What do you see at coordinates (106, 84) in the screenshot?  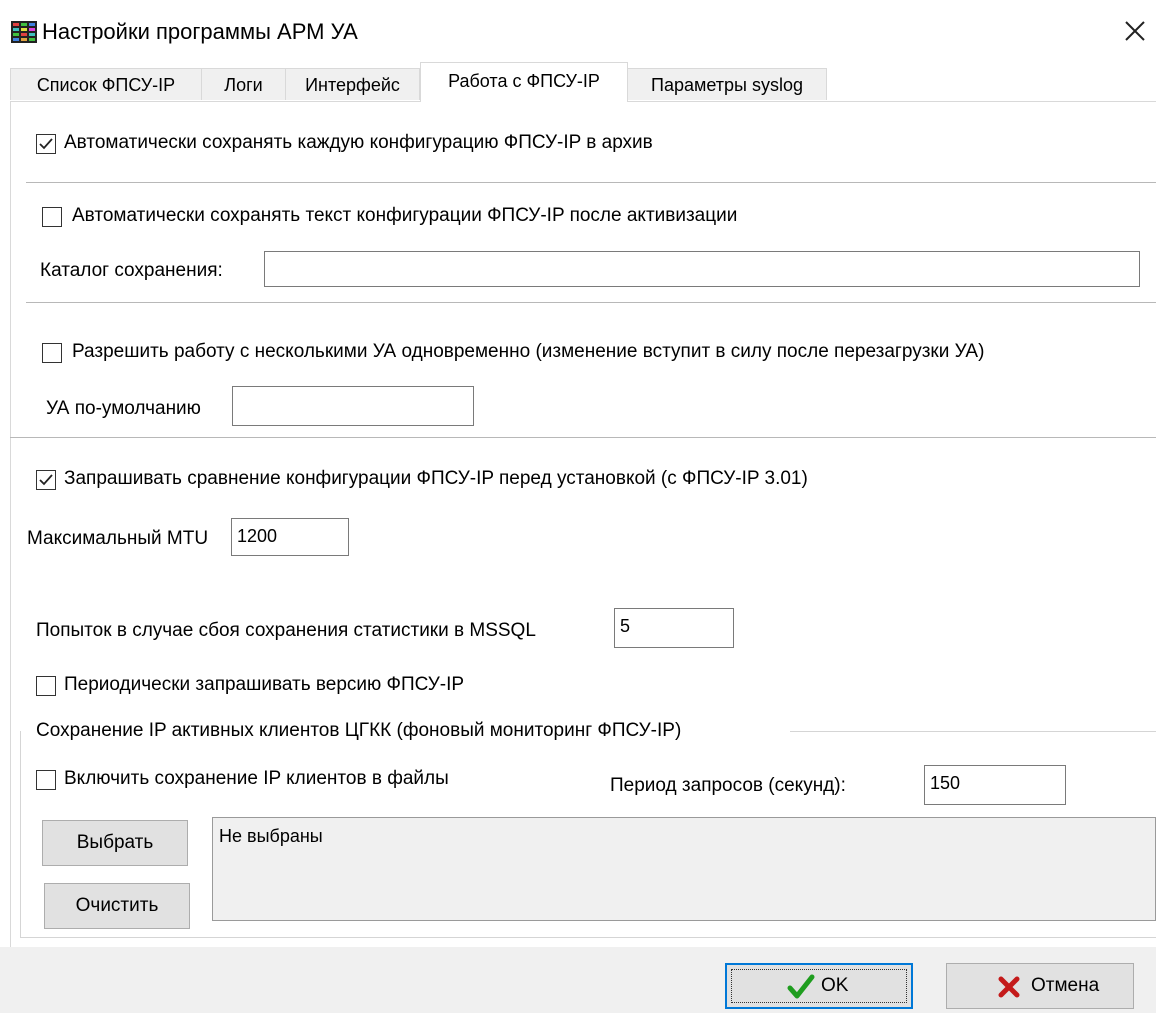 I see `tab-fpsu-list: Список ФПСУ-IP` at bounding box center [106, 84].